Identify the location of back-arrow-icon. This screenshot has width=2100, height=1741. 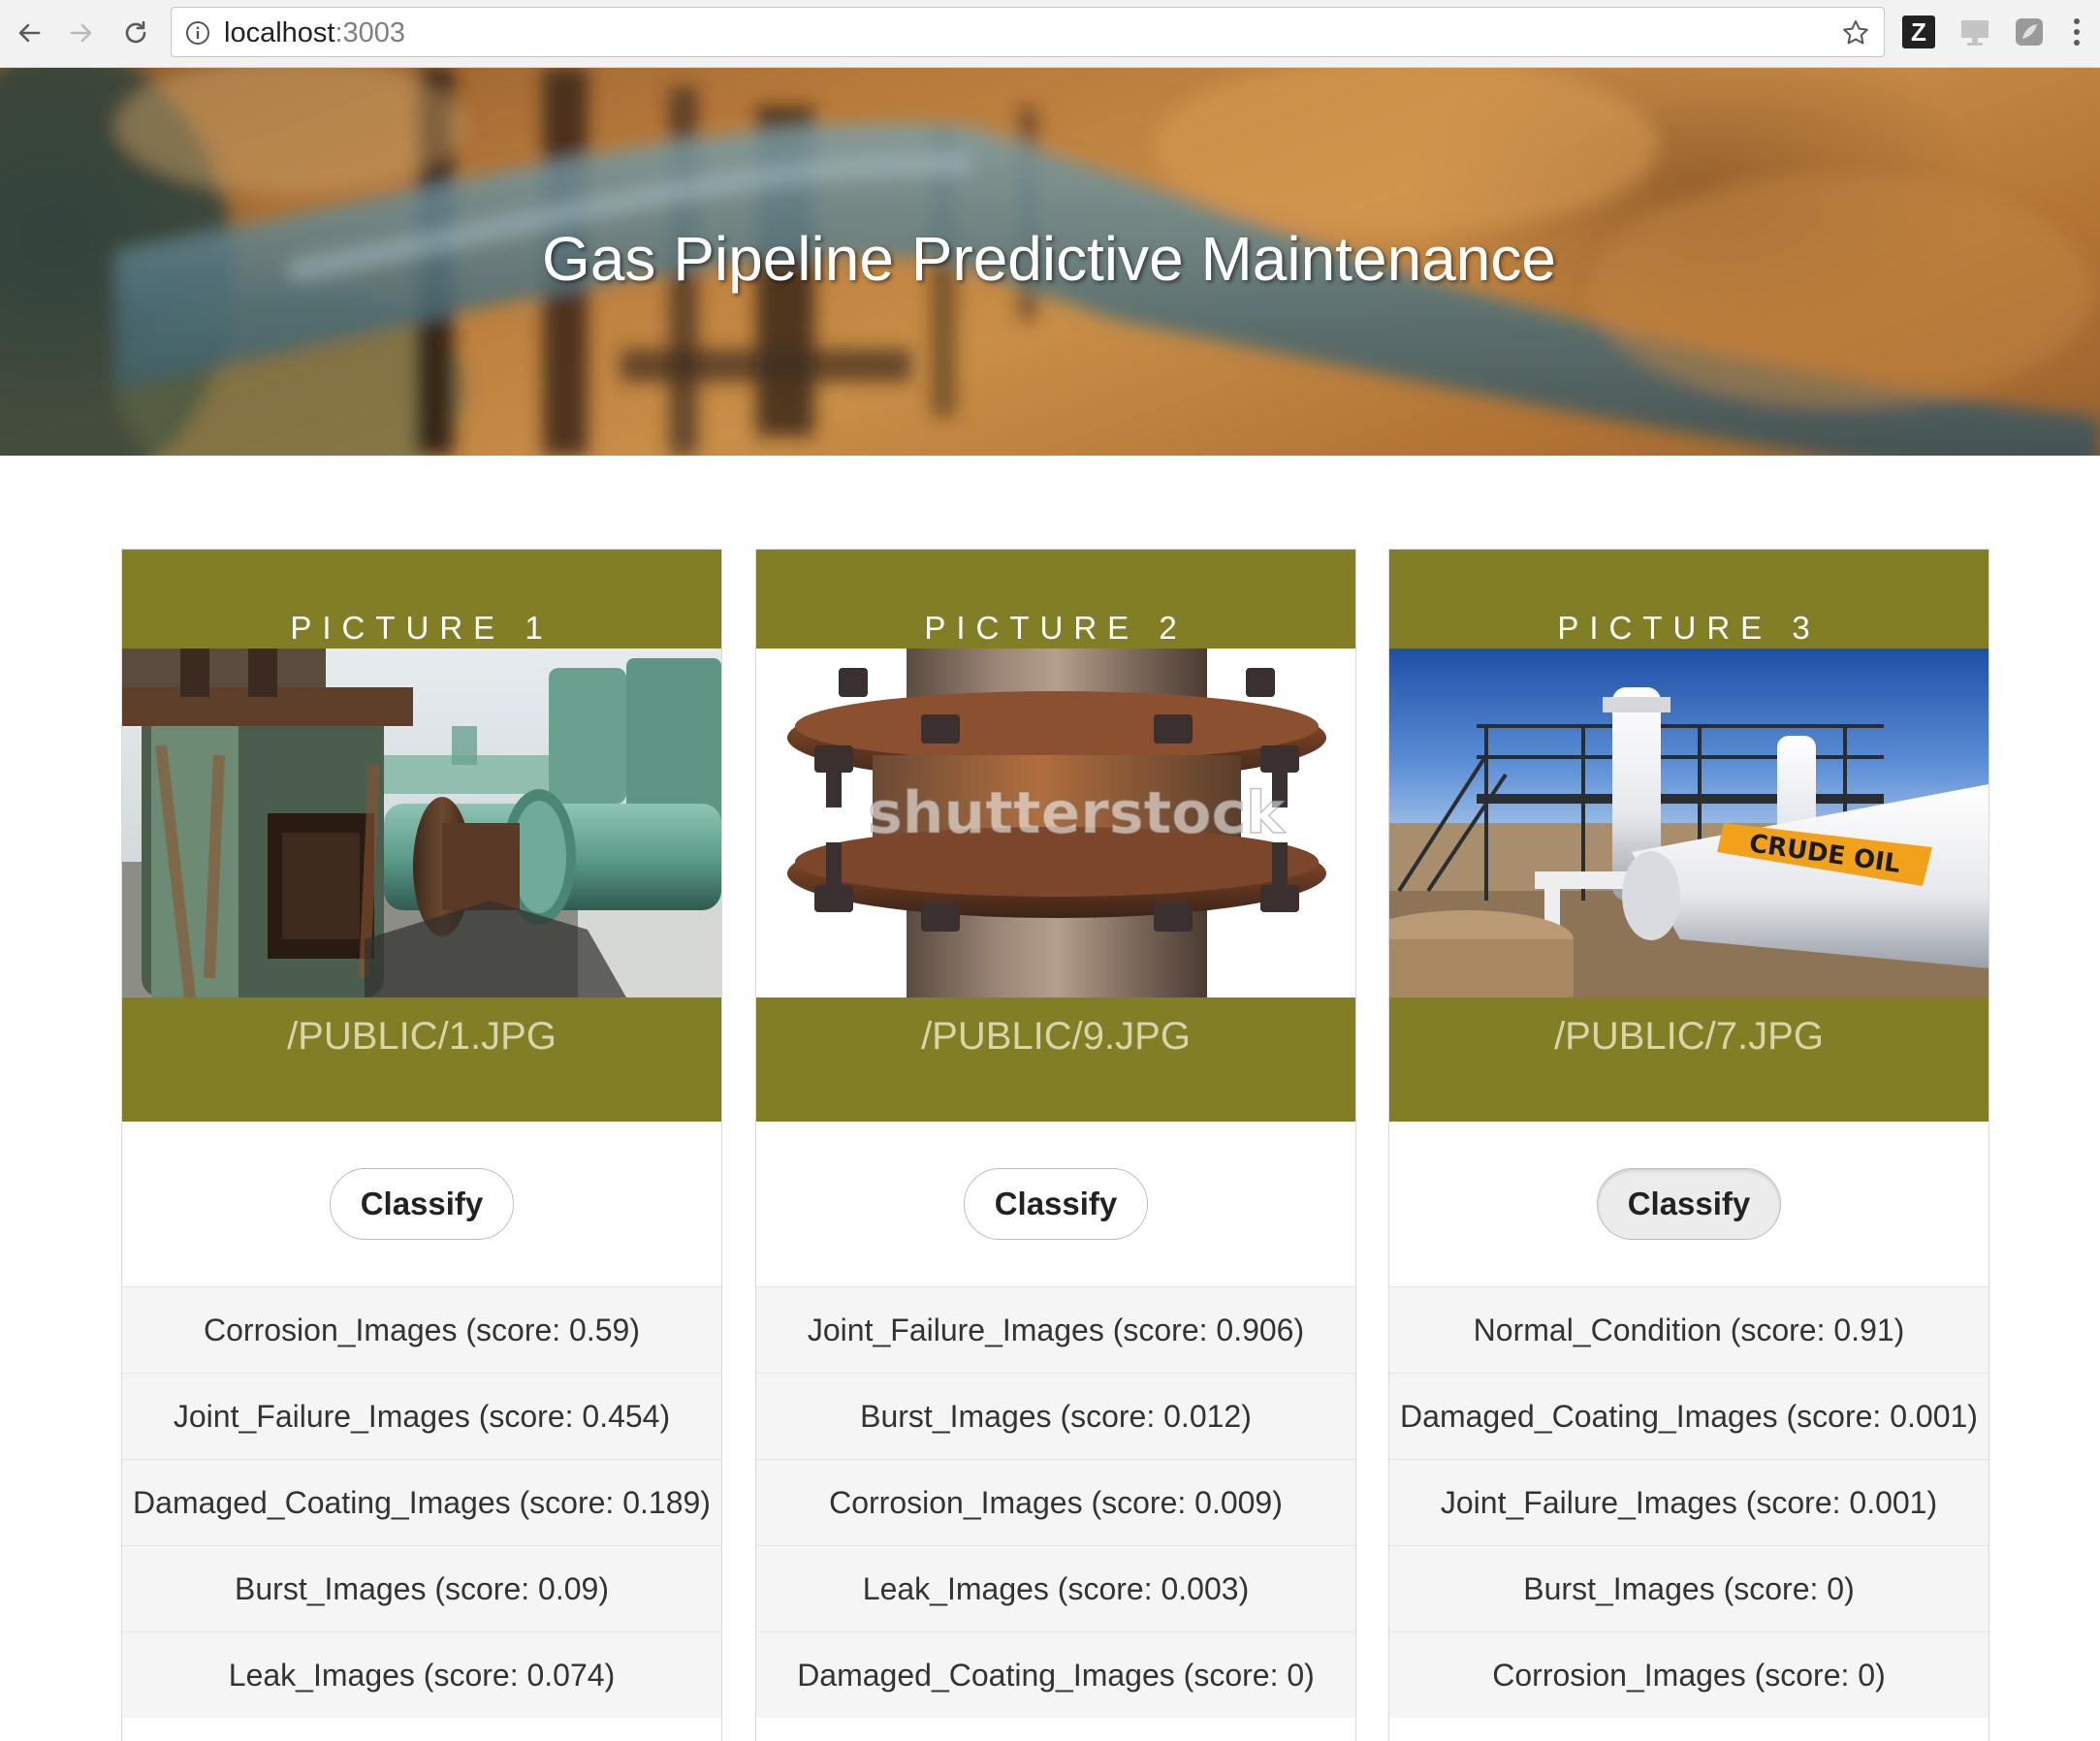
(29, 33).